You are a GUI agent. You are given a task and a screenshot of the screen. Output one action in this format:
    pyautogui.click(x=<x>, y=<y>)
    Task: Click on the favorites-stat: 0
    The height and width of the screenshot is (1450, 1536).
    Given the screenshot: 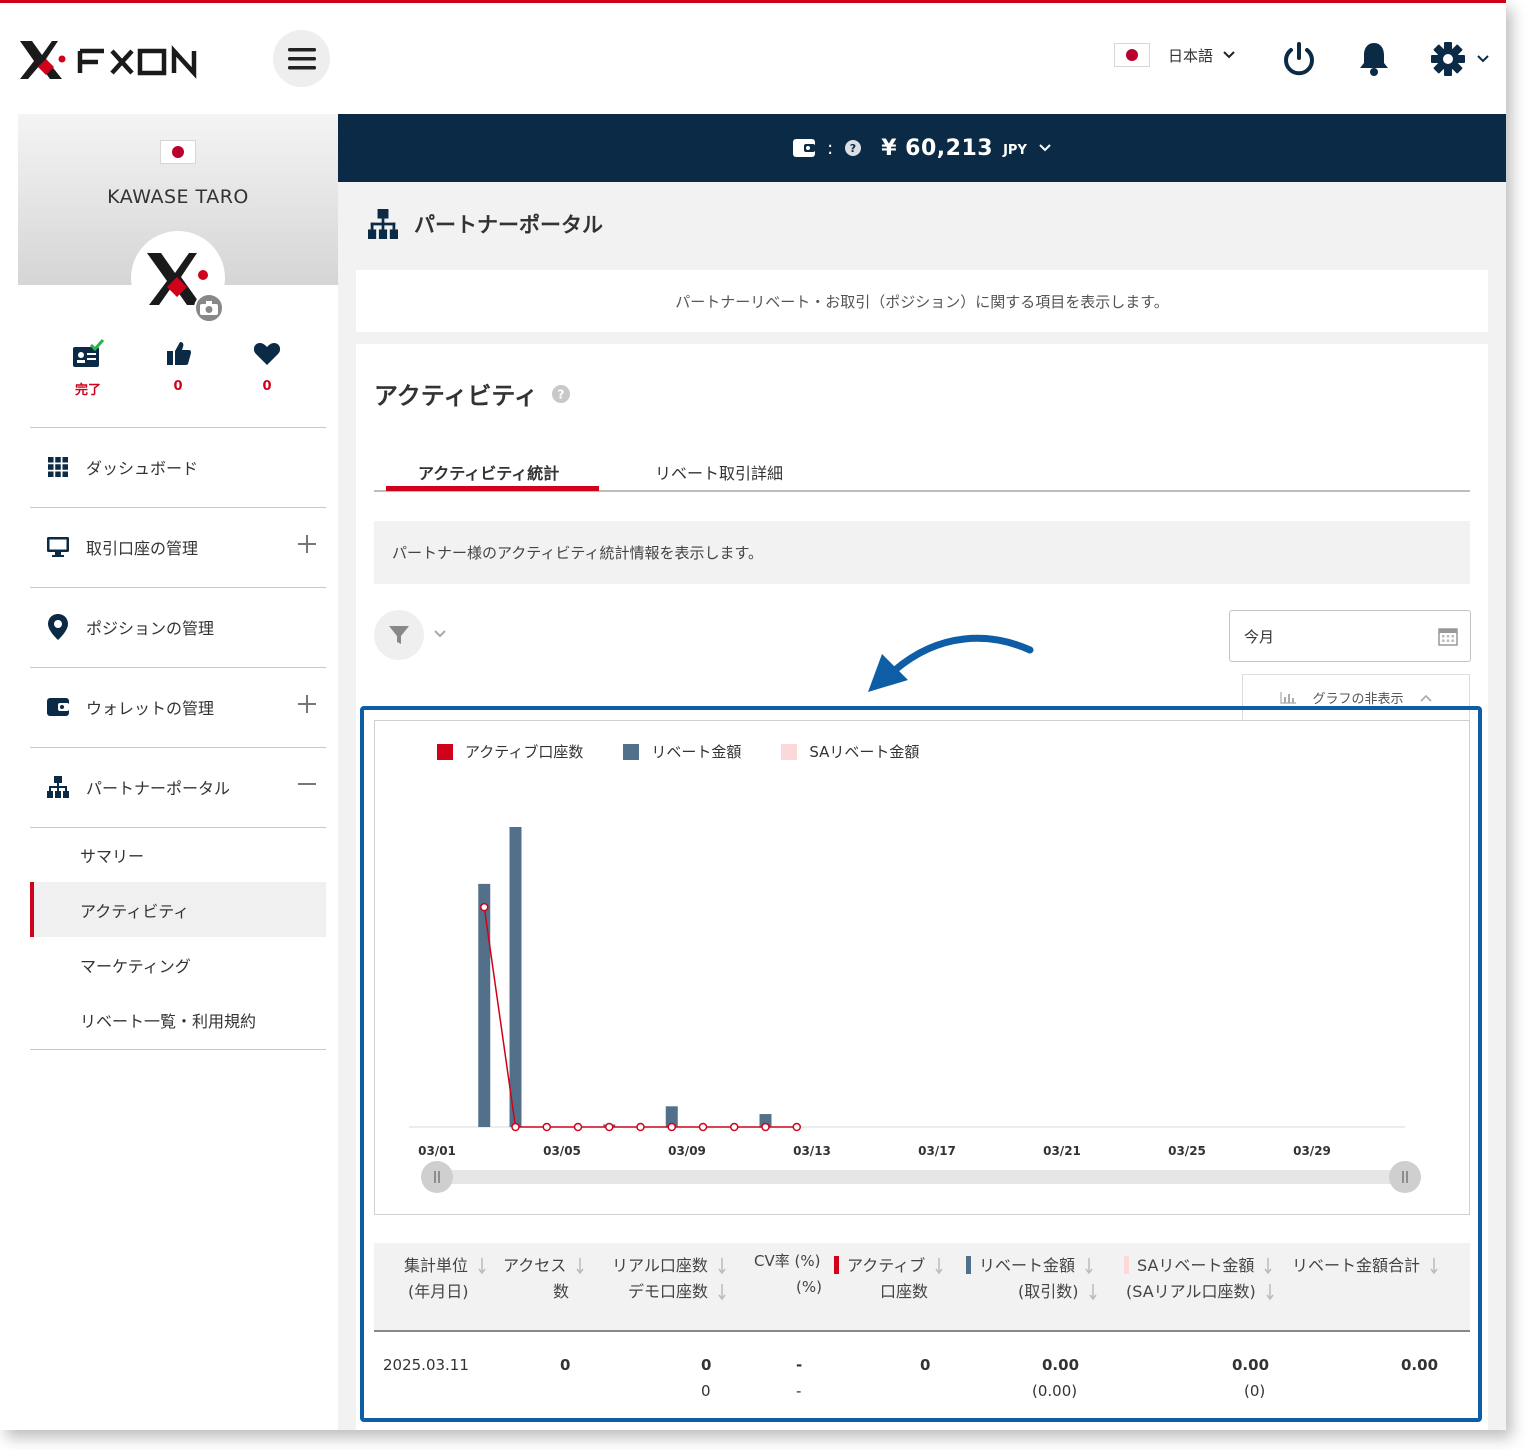 What is the action you would take?
    pyautogui.click(x=267, y=366)
    